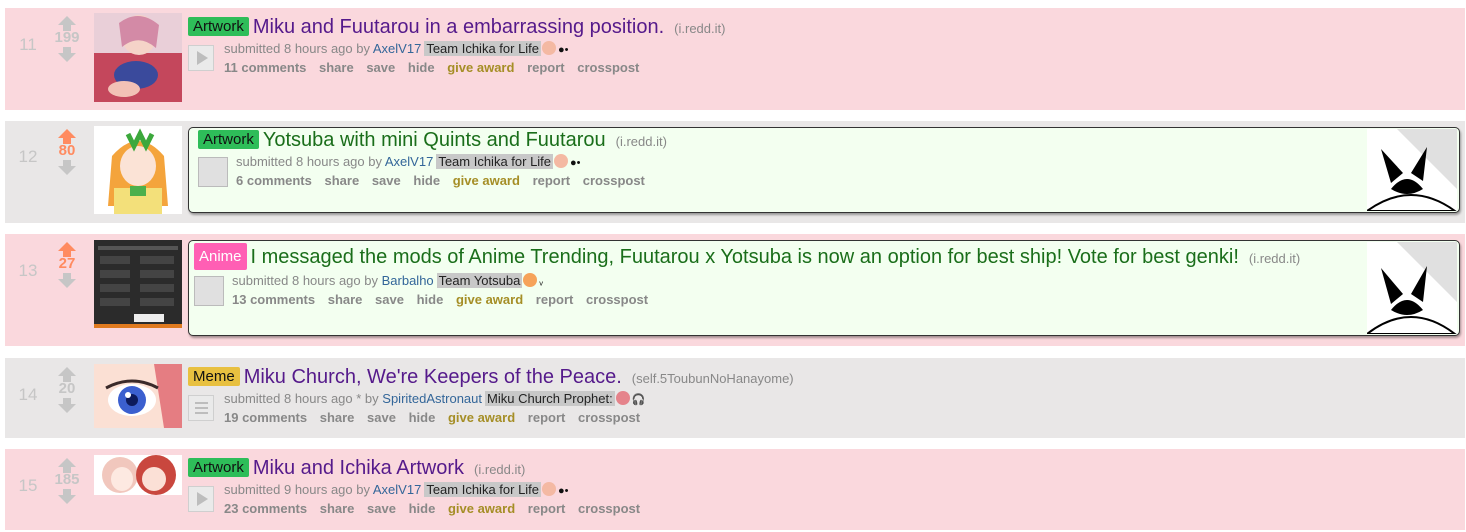 Image resolution: width=1466 pixels, height=532 pixels. I want to click on comments-link: 23 comments, so click(265, 508).